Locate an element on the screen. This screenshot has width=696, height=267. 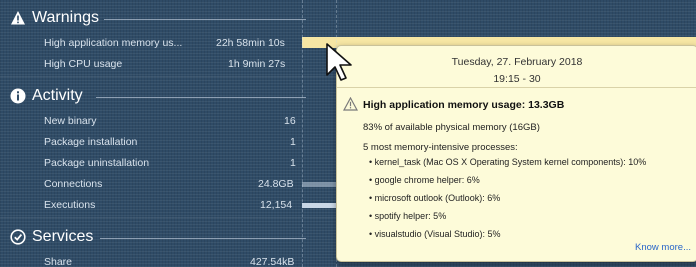
activity-label-new-binary: New binary is located at coordinates (70, 121).